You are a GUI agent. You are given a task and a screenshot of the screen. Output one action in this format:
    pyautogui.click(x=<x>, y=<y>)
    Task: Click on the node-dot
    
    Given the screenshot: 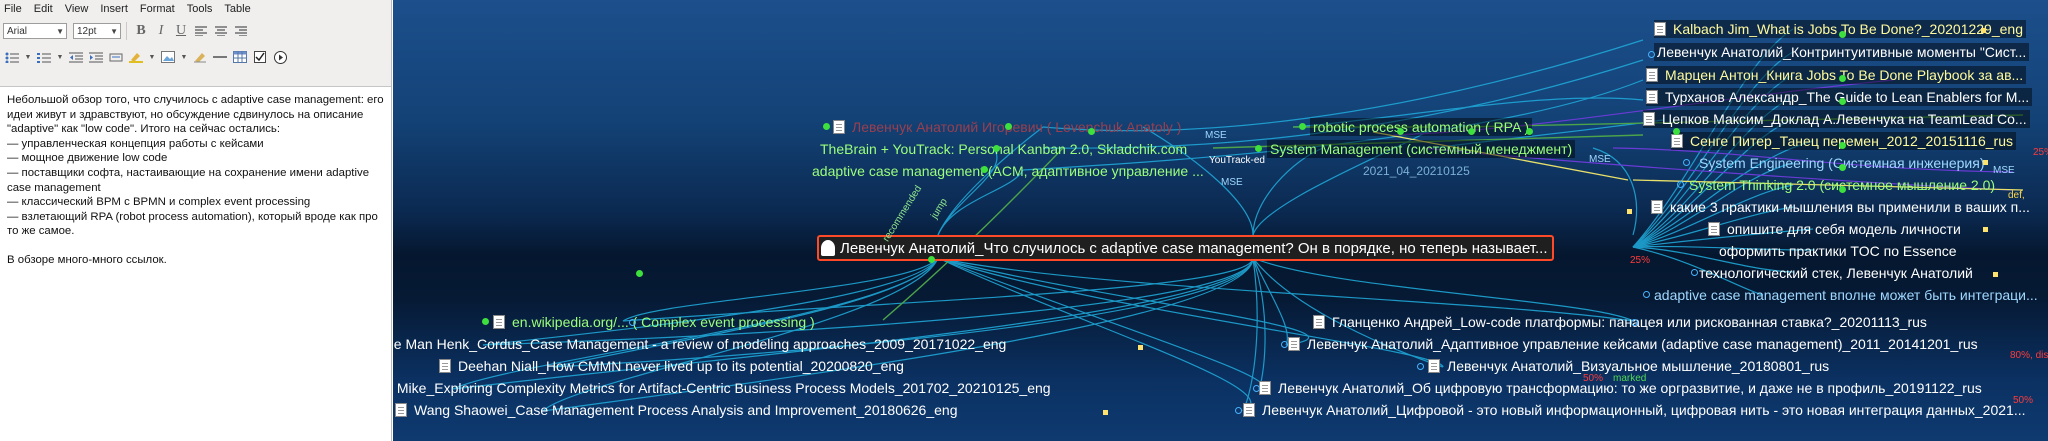 What is the action you would take?
    pyautogui.click(x=826, y=126)
    